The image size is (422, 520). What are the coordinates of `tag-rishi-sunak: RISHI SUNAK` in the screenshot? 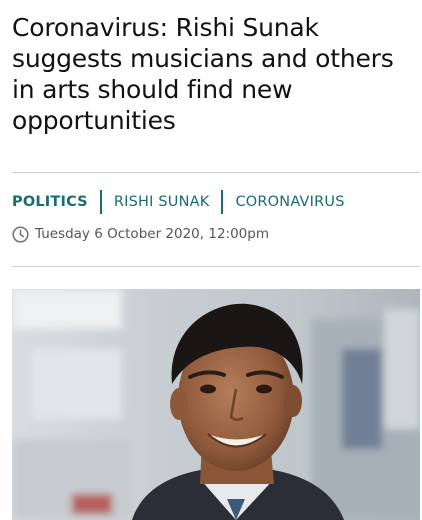 It's located at (162, 202).